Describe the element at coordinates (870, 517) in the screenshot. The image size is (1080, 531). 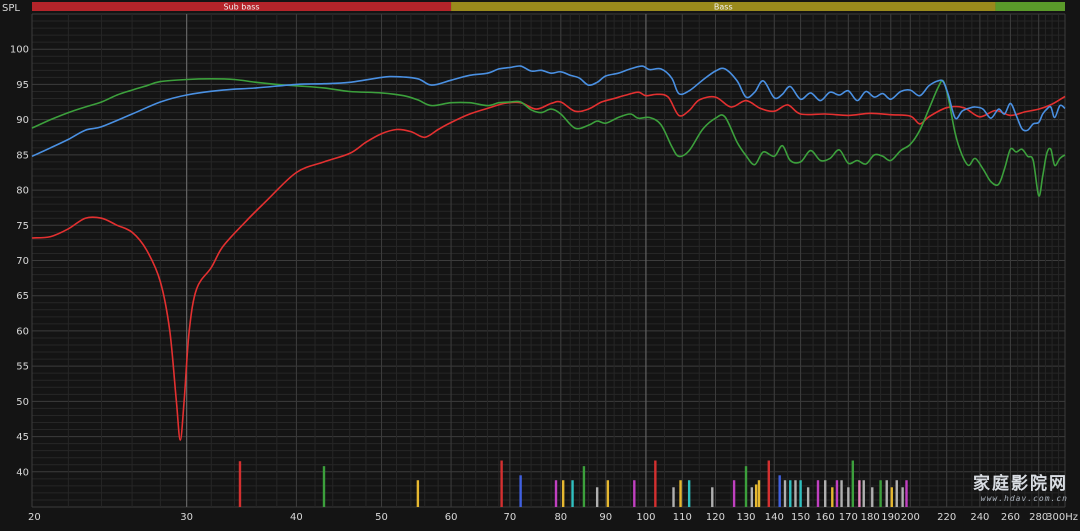
I see `x-tick-label: 180` at that location.